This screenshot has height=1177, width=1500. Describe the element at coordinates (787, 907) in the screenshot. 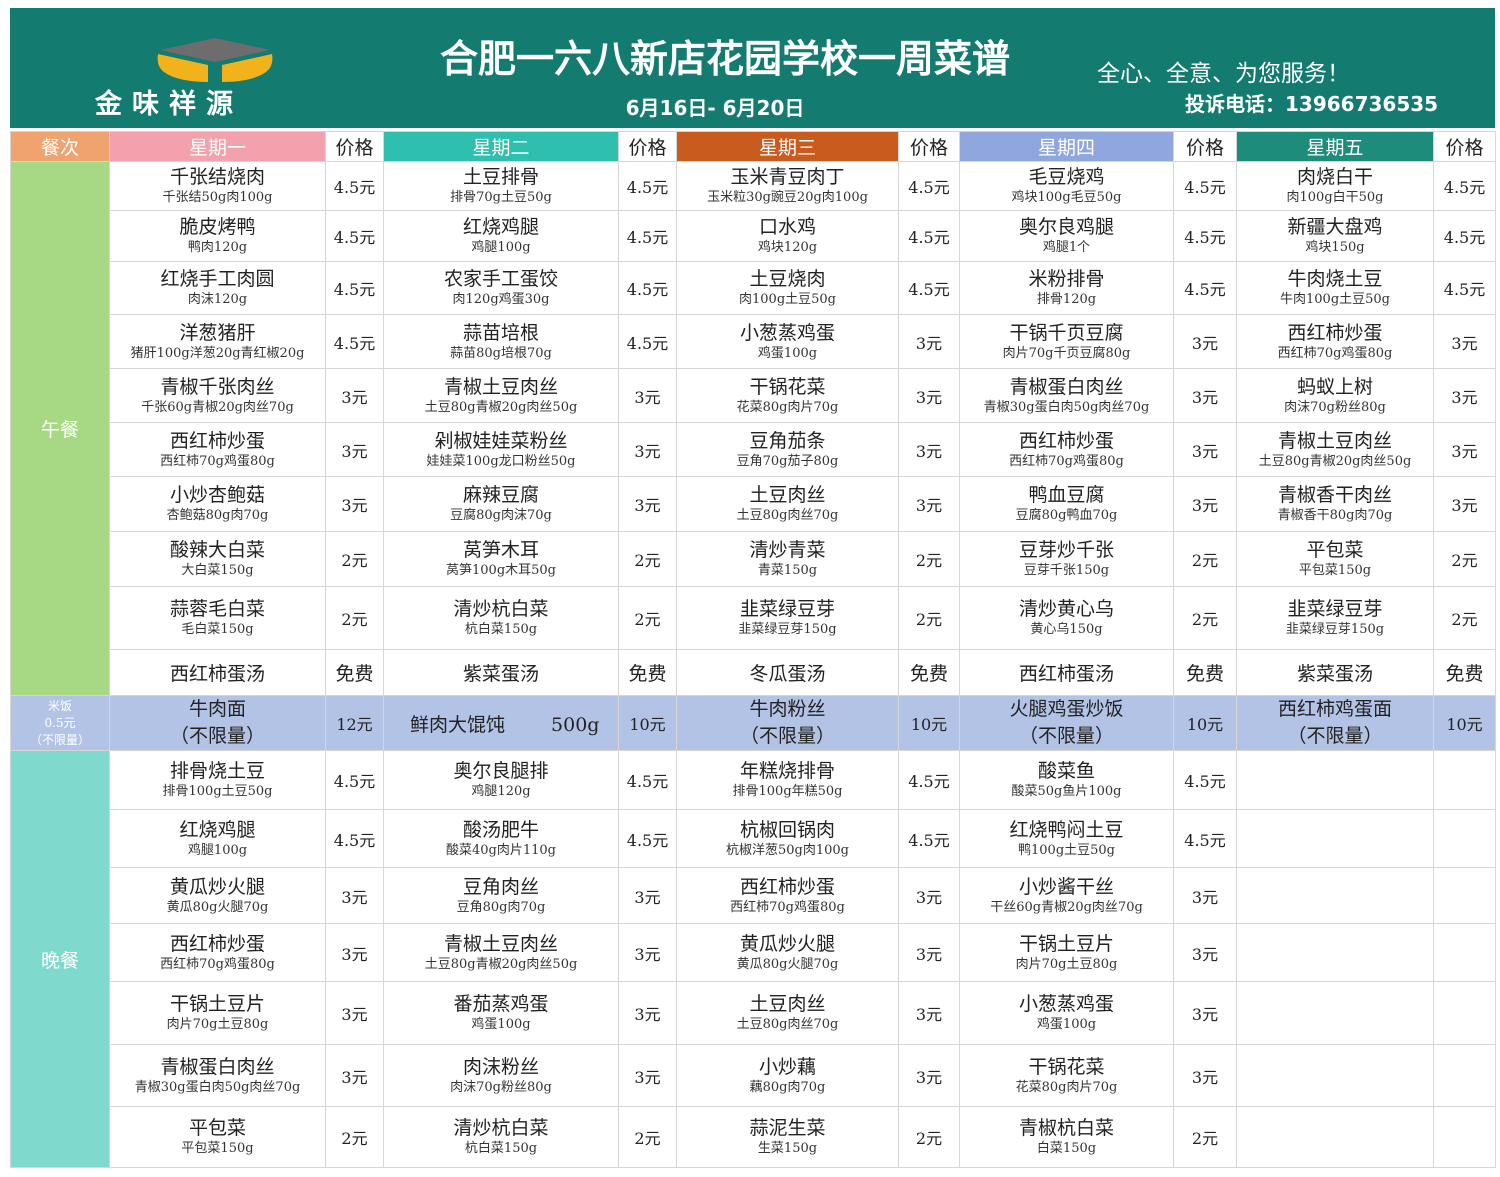

I see `dish-ingredients: 西红柿70g鸡蛋80g` at that location.